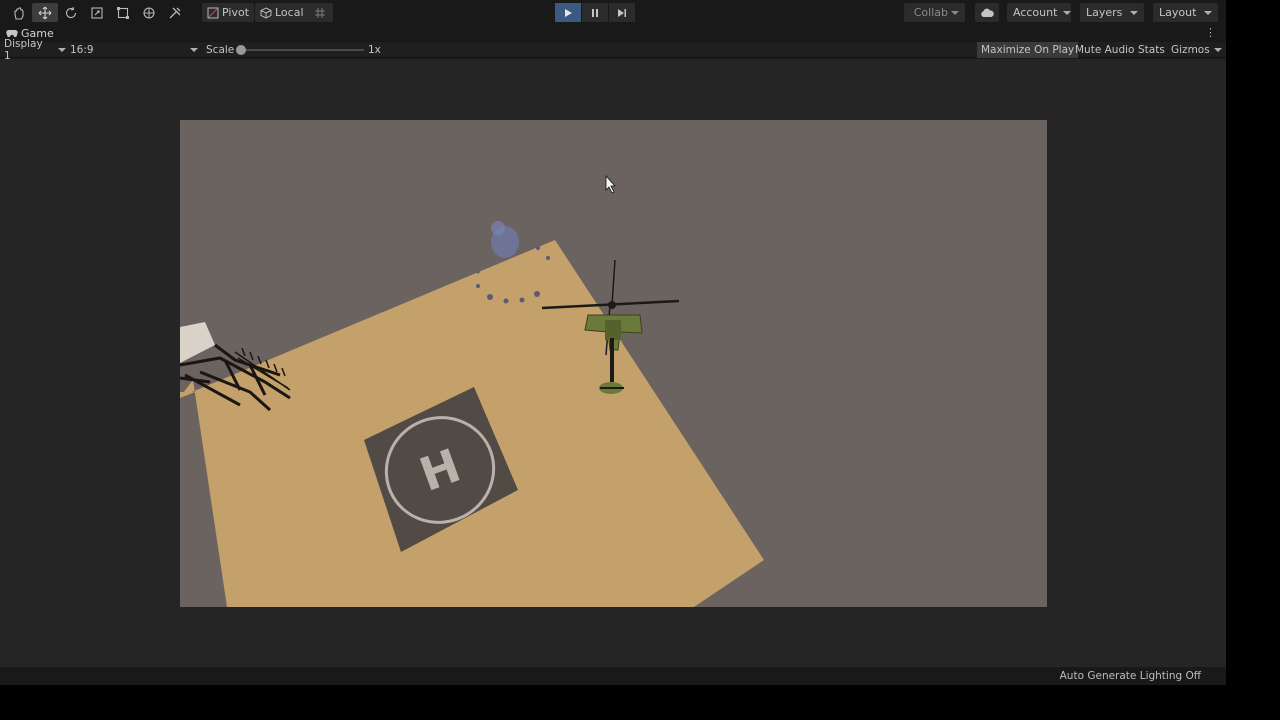  I want to click on stats-label: Stats, so click(1151, 50).